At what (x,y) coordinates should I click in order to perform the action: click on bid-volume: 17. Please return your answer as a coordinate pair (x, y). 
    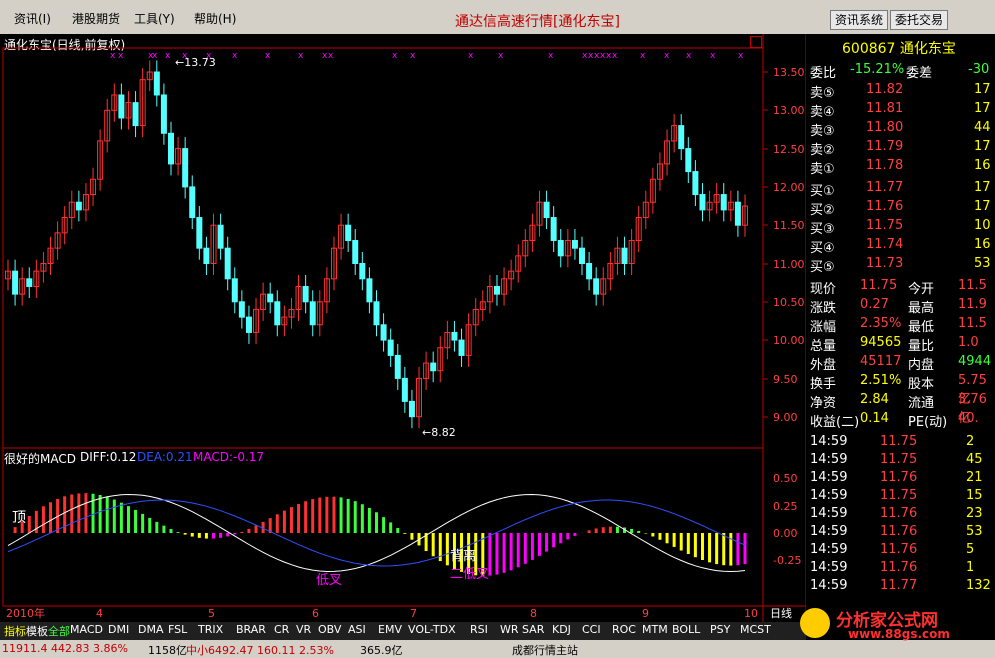
    Looking at the image, I should click on (982, 187).